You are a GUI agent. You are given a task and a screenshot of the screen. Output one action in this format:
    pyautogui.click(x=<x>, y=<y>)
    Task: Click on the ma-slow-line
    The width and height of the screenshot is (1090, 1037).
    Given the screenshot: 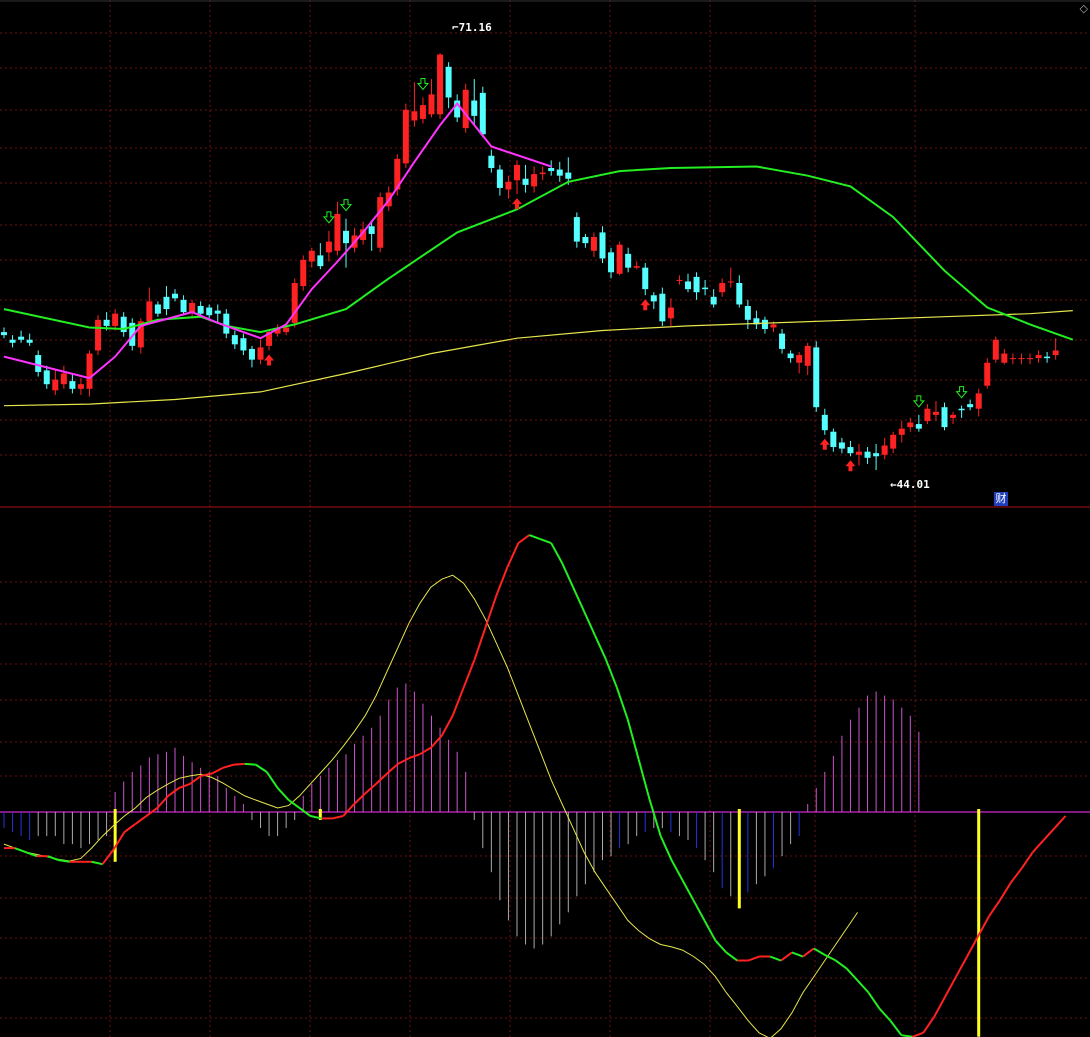 What is the action you would take?
    pyautogui.click(x=538, y=358)
    